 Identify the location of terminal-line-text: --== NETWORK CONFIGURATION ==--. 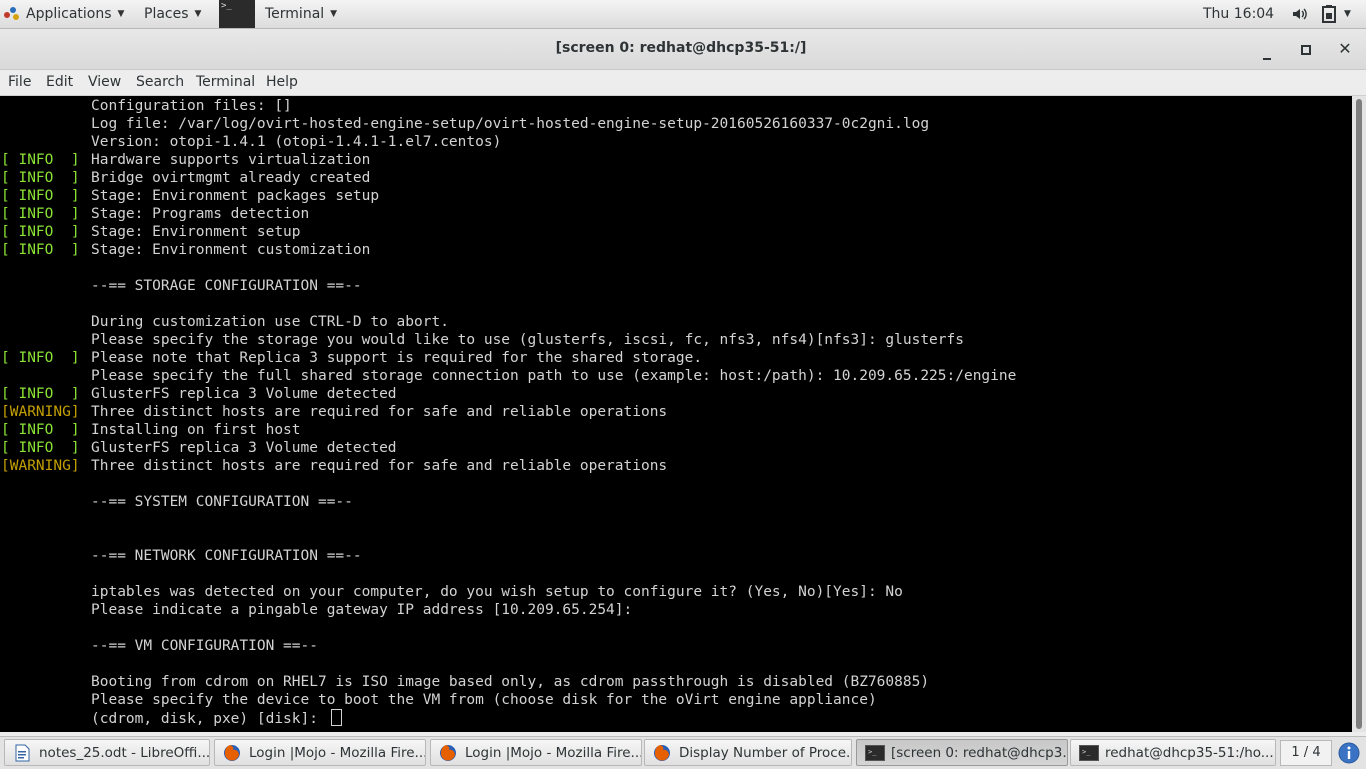
(226, 556).